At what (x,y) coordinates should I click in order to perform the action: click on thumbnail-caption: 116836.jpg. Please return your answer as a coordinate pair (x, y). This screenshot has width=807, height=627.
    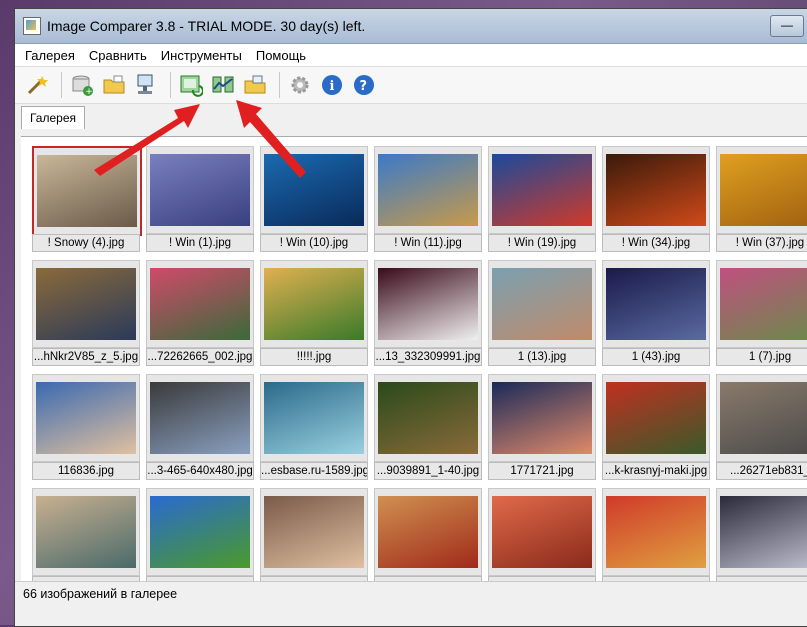
    Looking at the image, I should click on (86, 471).